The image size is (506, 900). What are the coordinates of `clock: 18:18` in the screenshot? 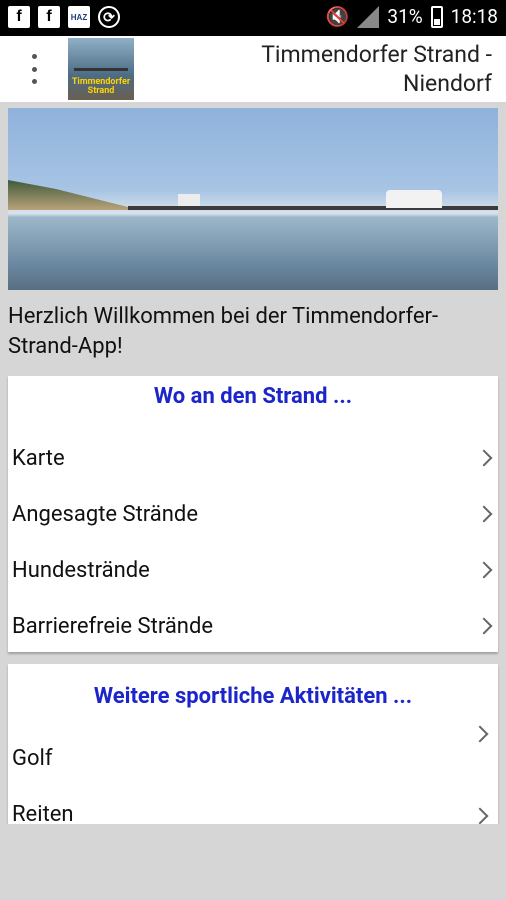 It's located at (474, 16).